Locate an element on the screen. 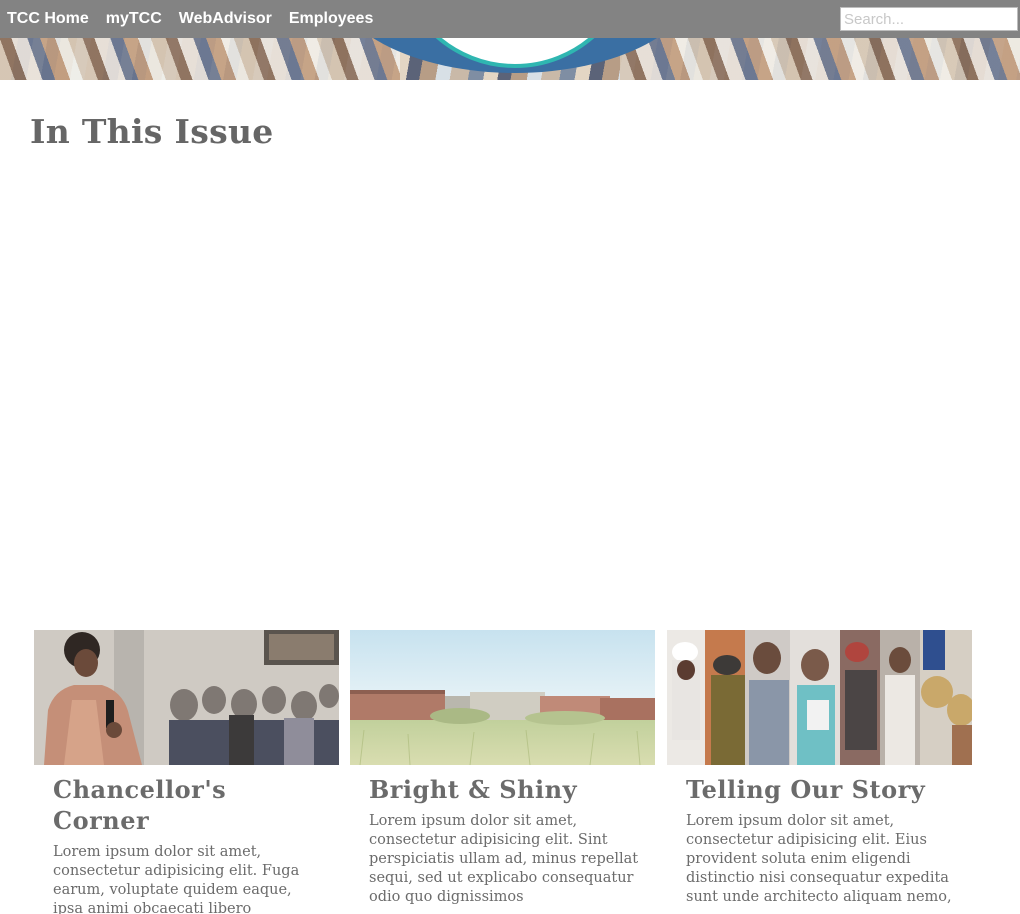 This screenshot has width=1020, height=914. nav-link-webadvisor: WebAdvisor is located at coordinates (225, 19).